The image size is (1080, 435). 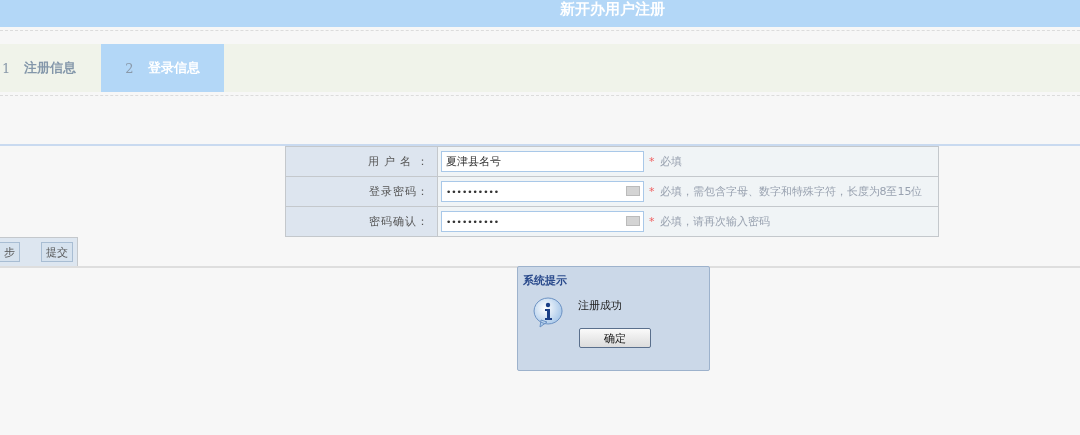 I want to click on step-label: 注册信息, so click(x=50, y=68).